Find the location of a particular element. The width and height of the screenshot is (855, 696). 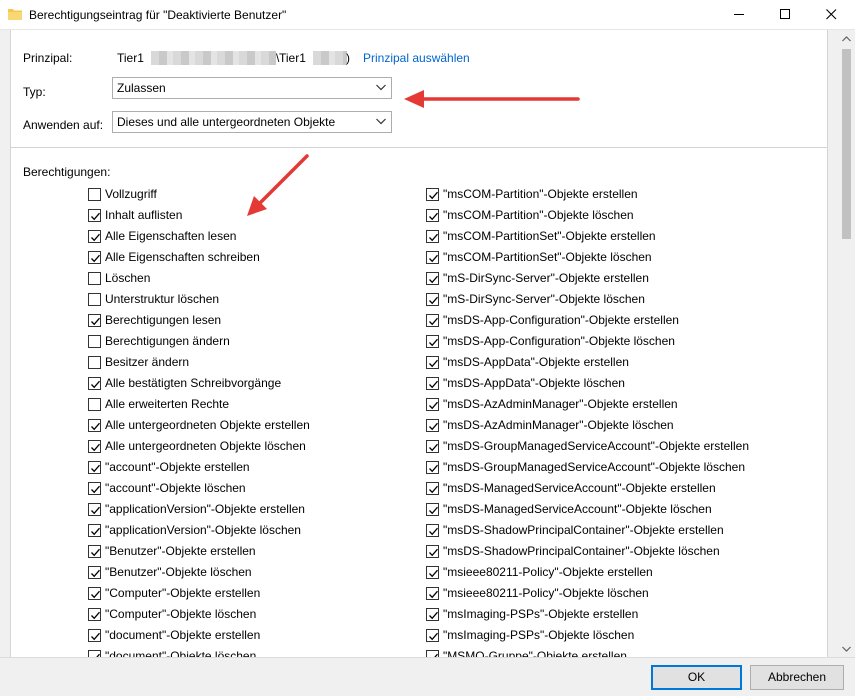

permission-label: "msImaging-PSPs"-Objekte erstellen is located at coordinates (541, 614).